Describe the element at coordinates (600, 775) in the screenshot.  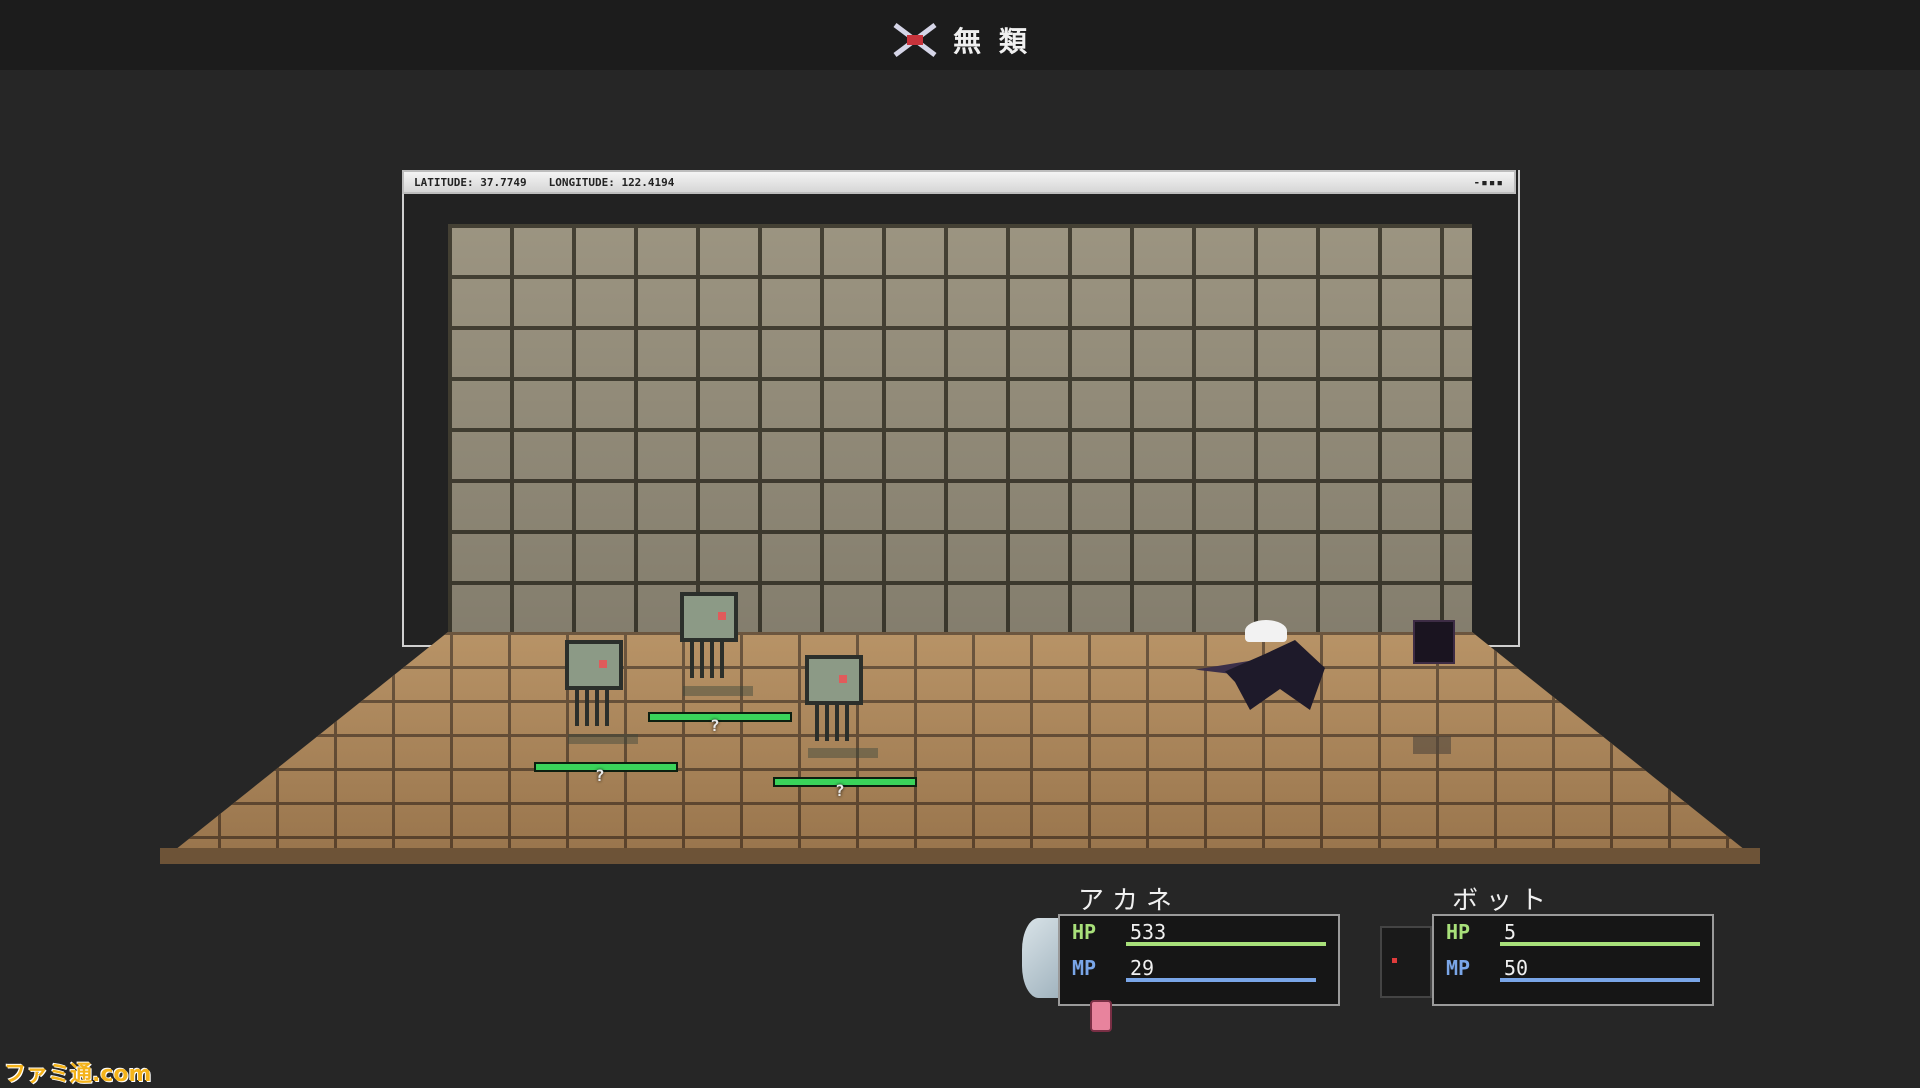
I see `enemy-left-label: ?` at that location.